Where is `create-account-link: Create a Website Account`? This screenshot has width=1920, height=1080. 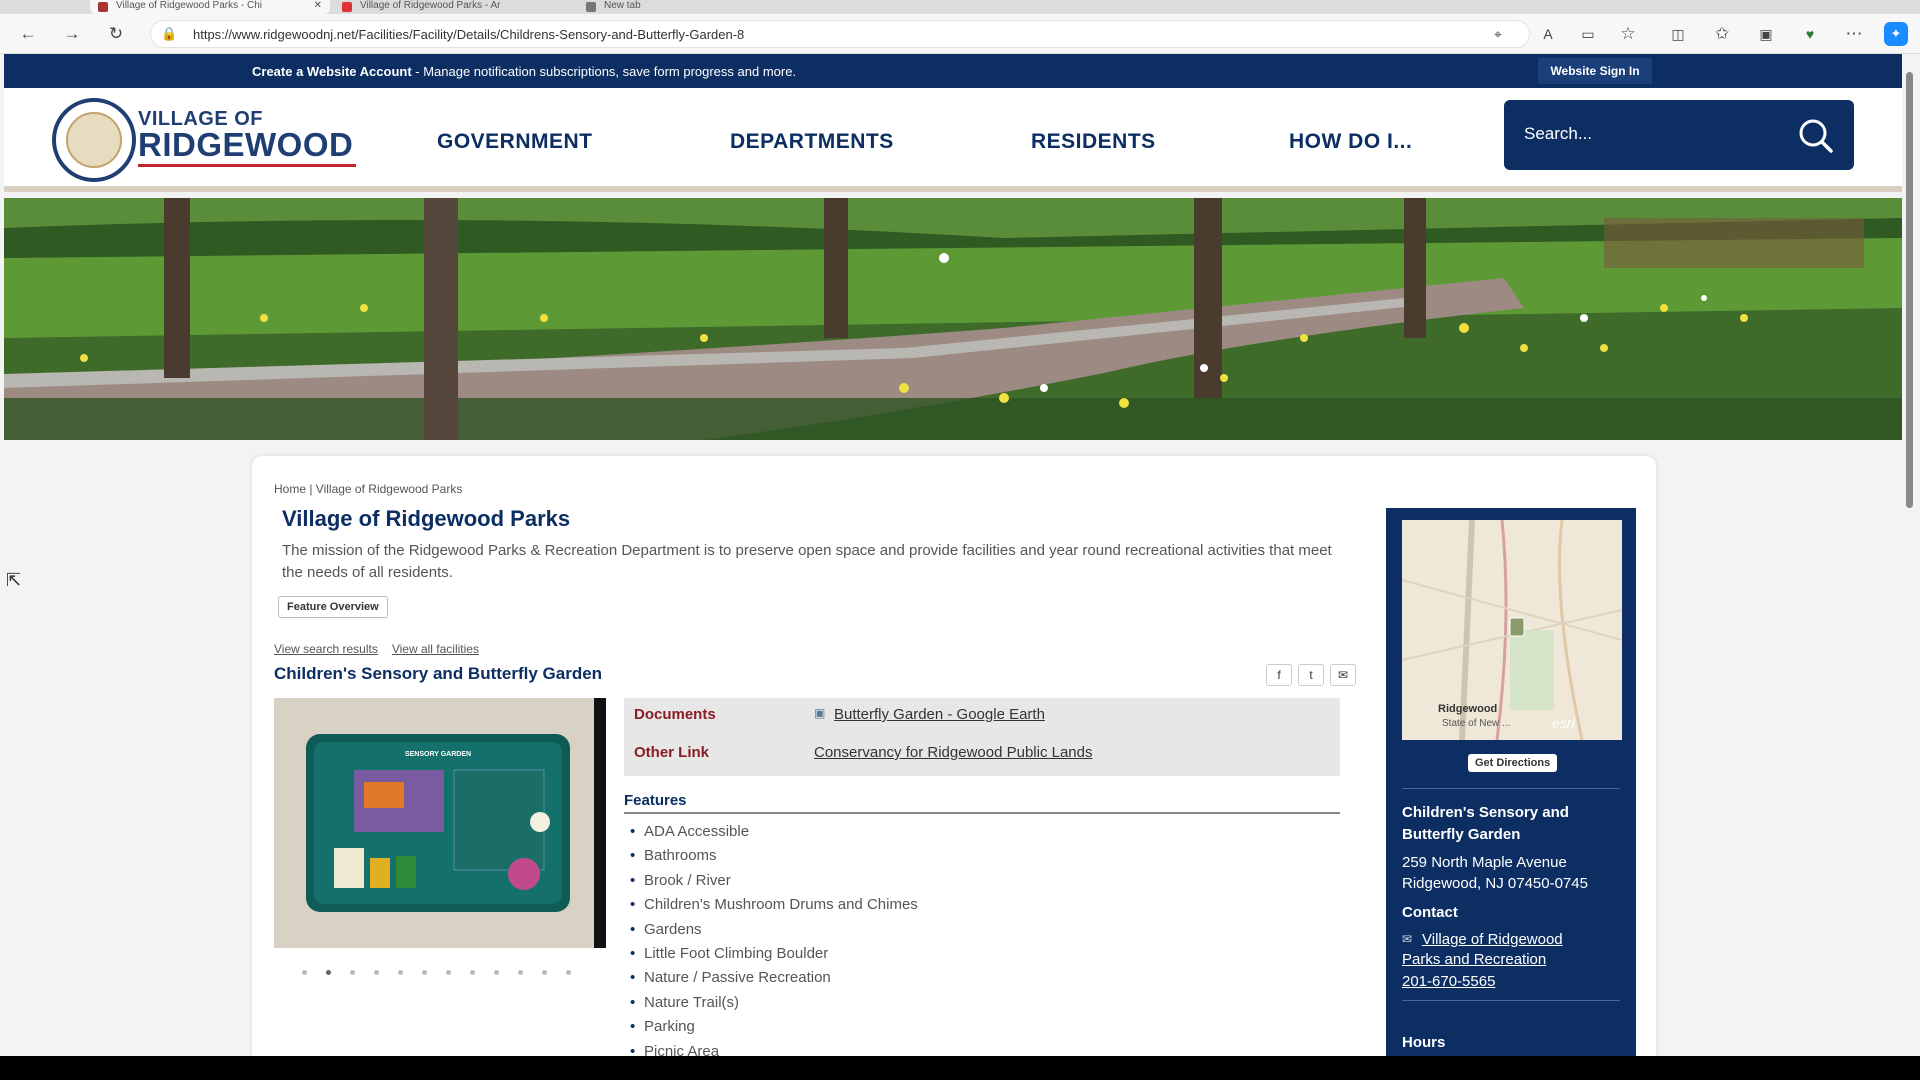
create-account-link: Create a Website Account is located at coordinates (332, 71).